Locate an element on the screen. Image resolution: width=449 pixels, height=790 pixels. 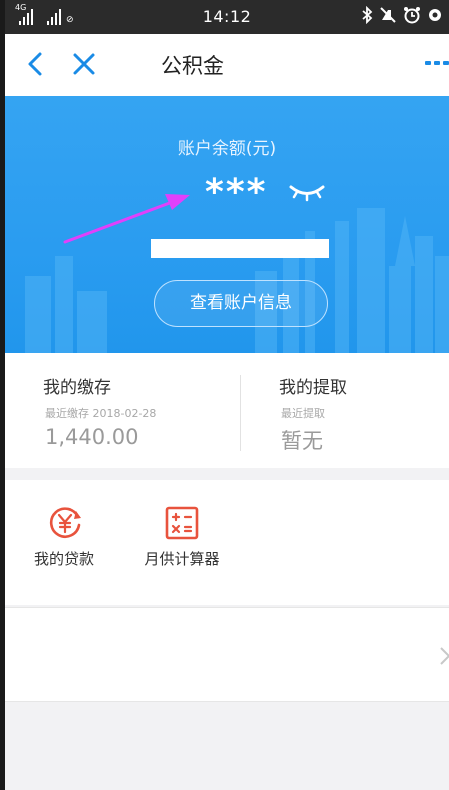
close-button is located at coordinates (84, 64).